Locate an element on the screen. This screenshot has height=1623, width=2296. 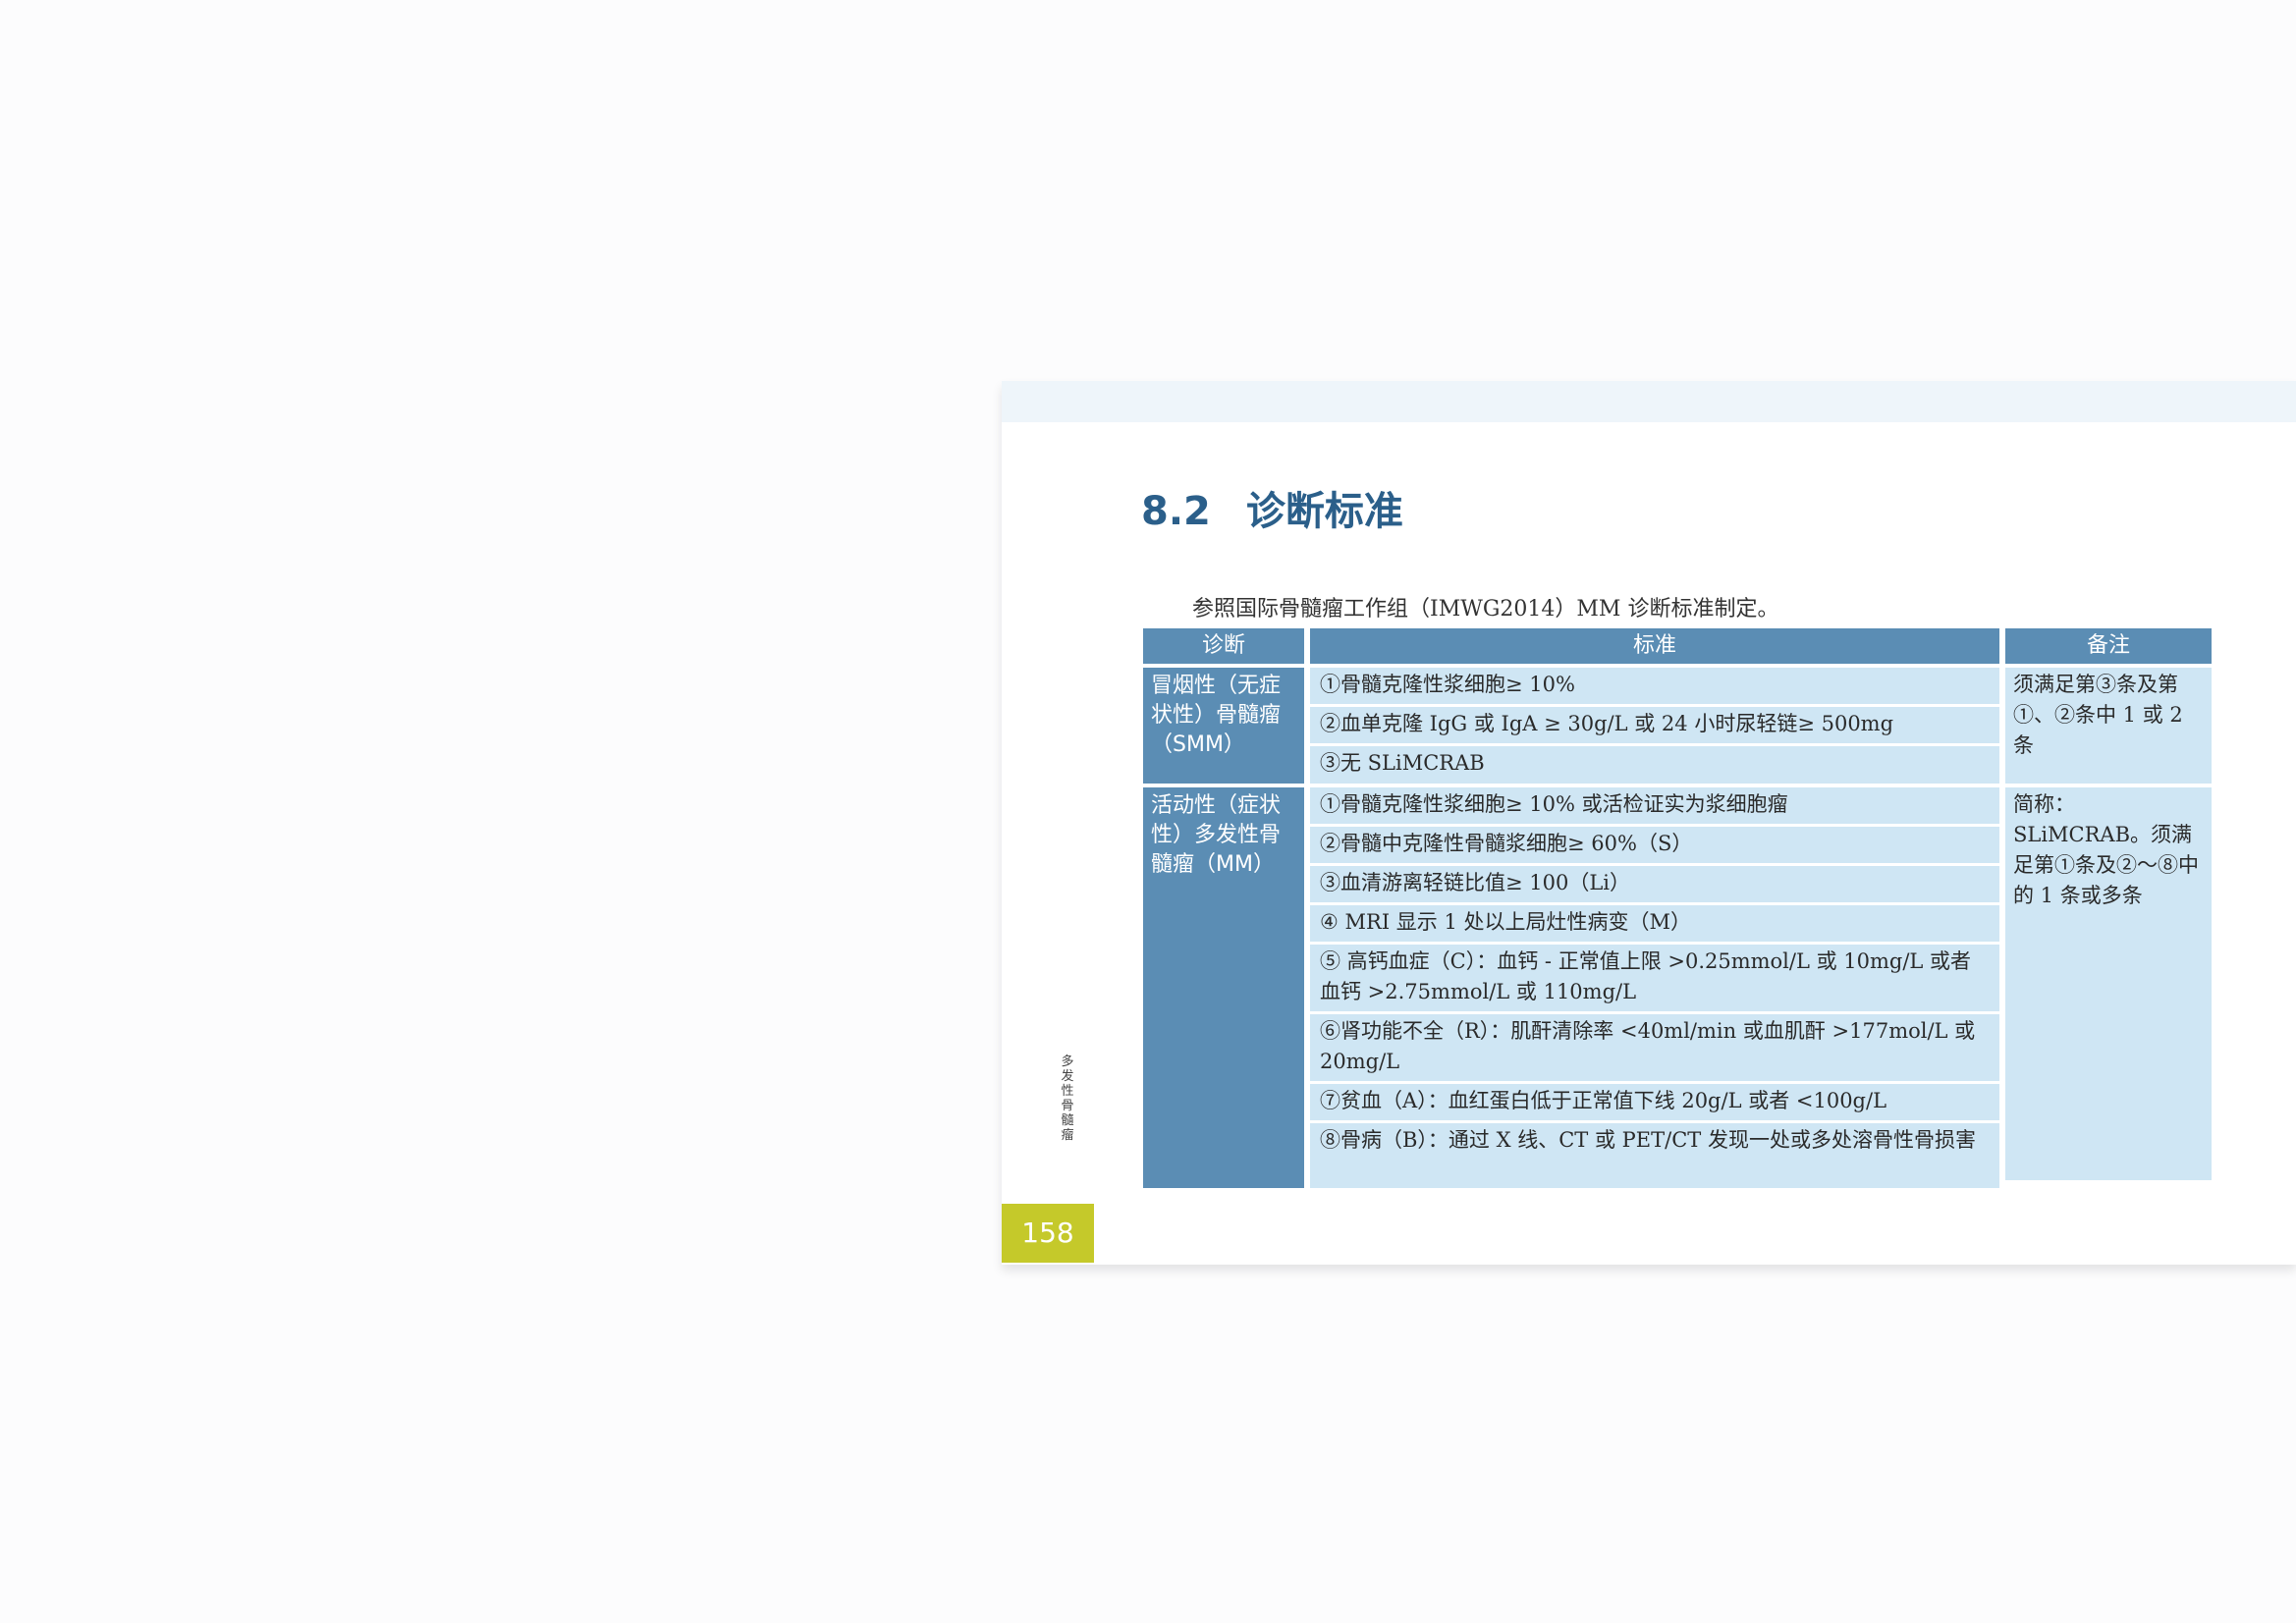
note-cell-mm: 简称：SLiMCRAB。须满足第①条及②～⑧中的 1 条或多条 is located at coordinates (2108, 983).